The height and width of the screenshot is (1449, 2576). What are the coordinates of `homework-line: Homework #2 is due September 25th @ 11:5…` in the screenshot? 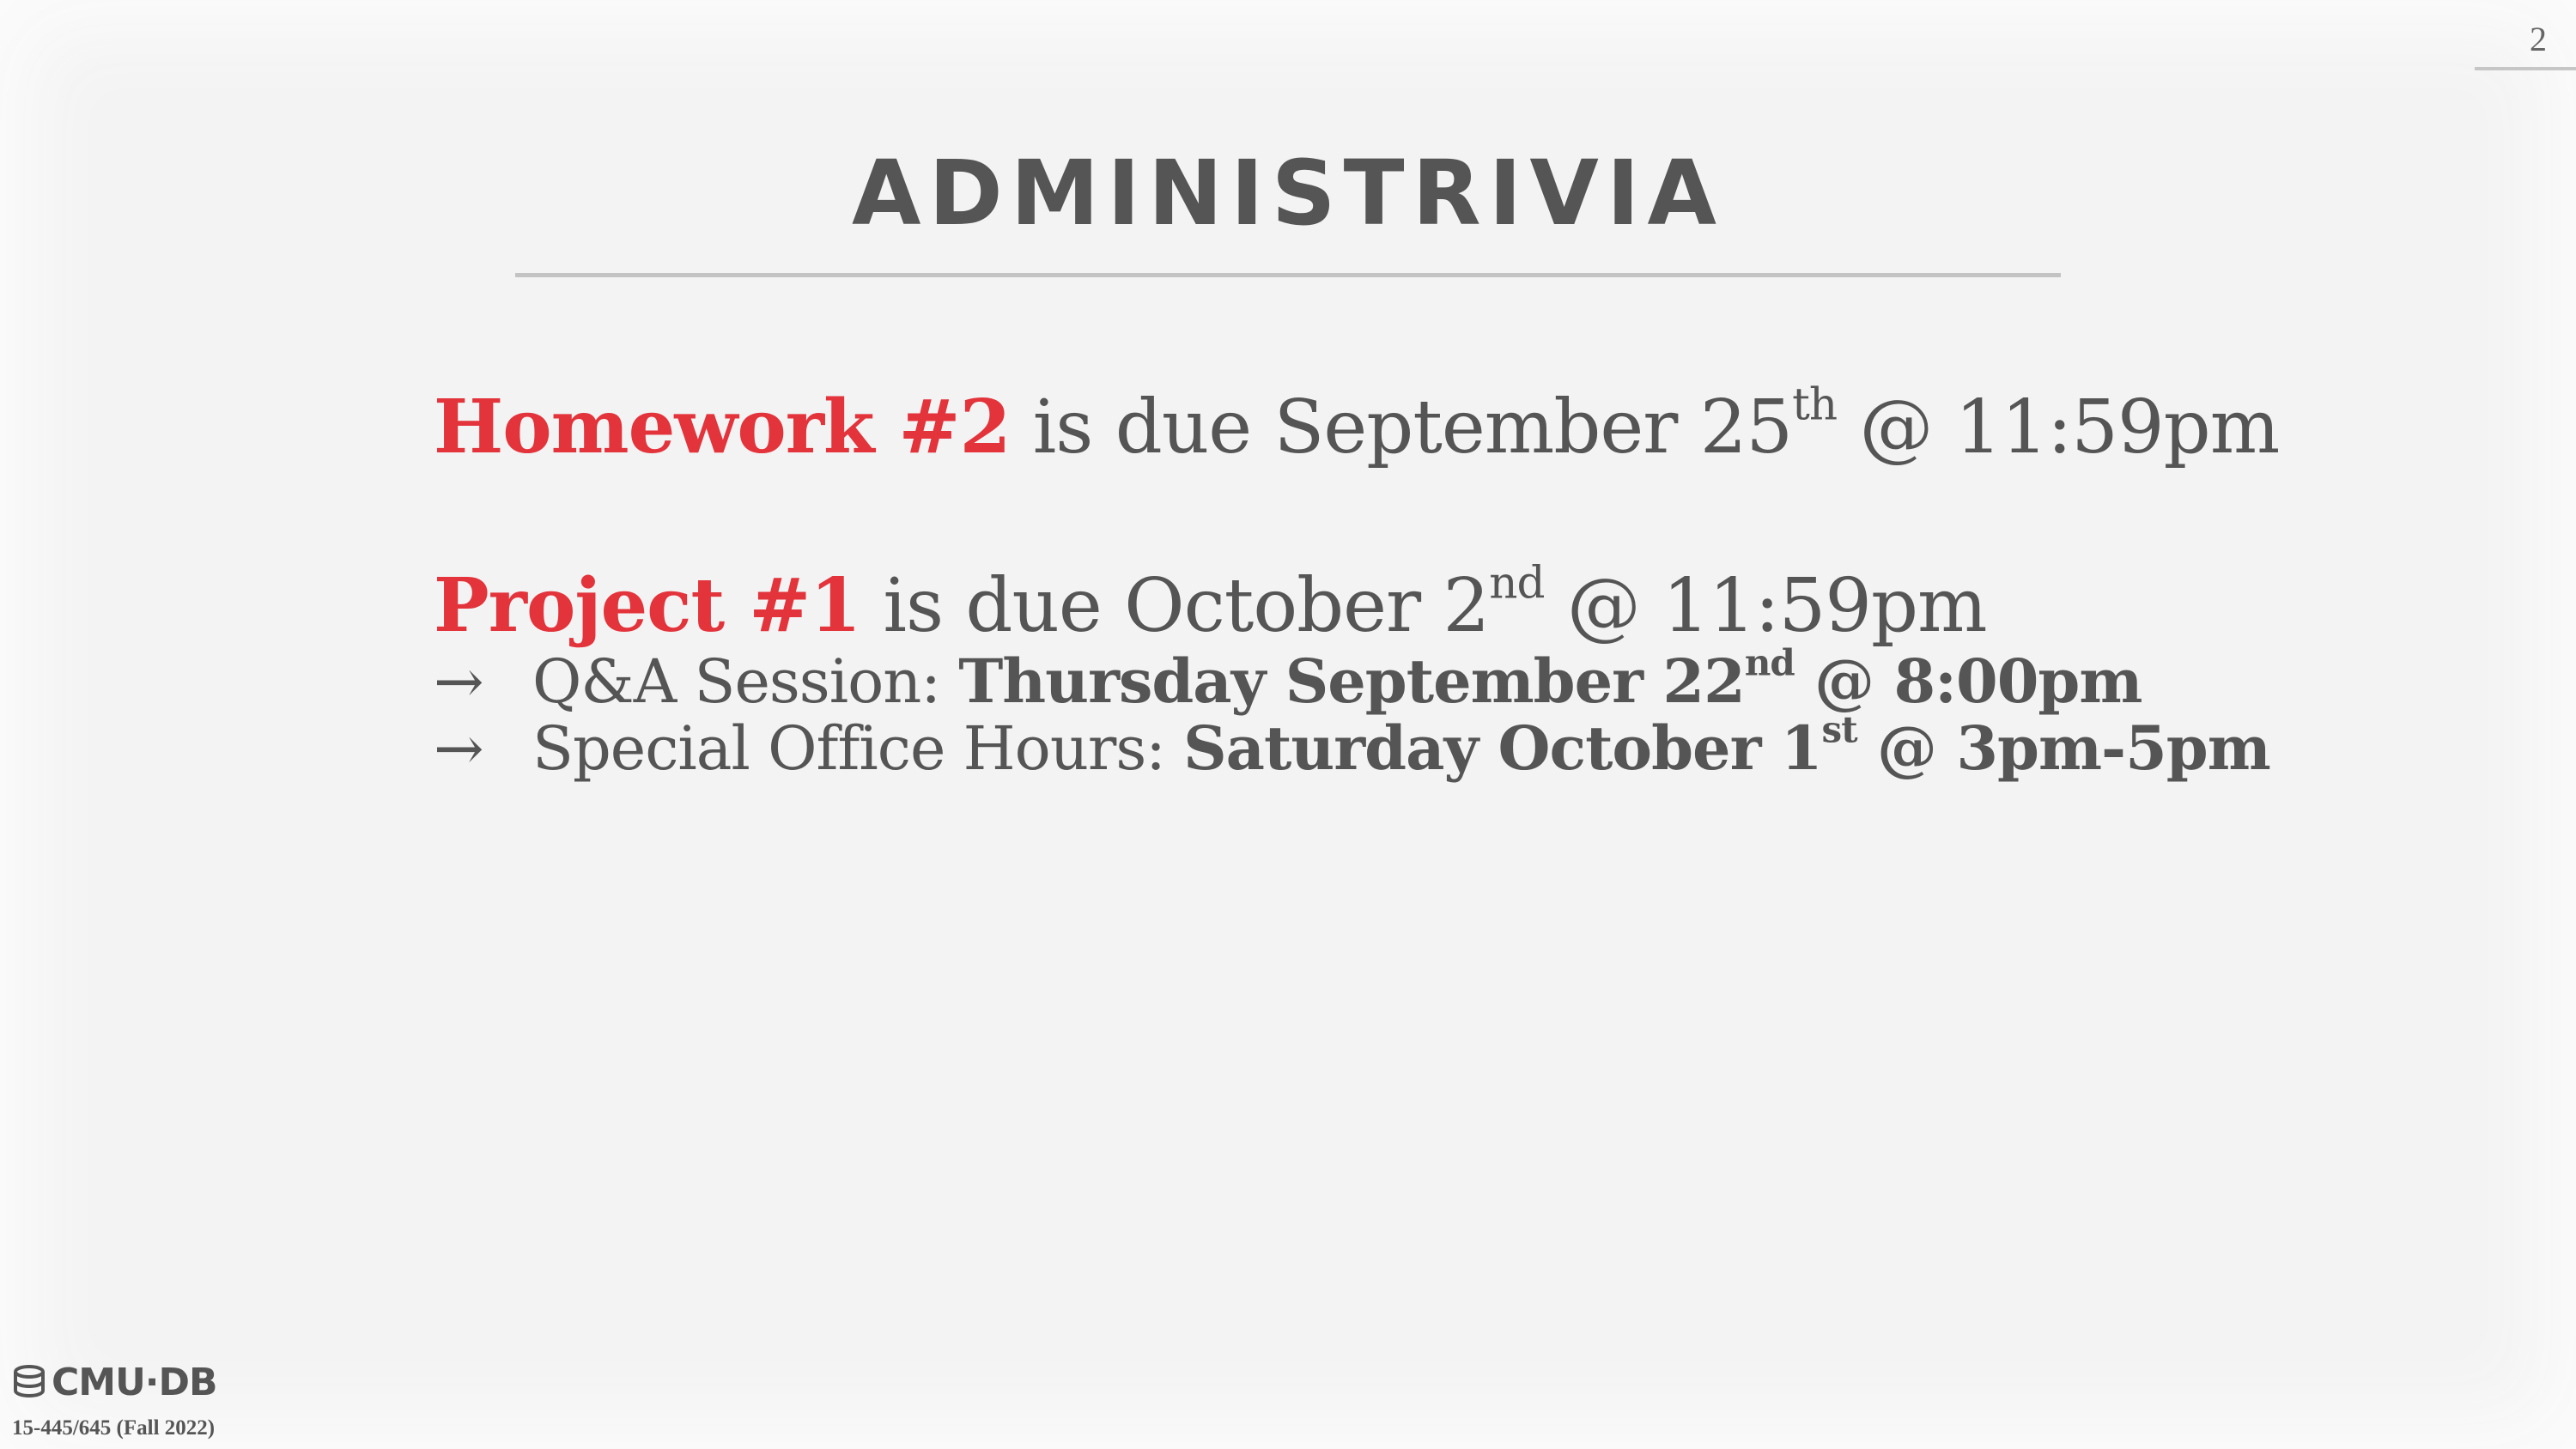 It's located at (1422, 426).